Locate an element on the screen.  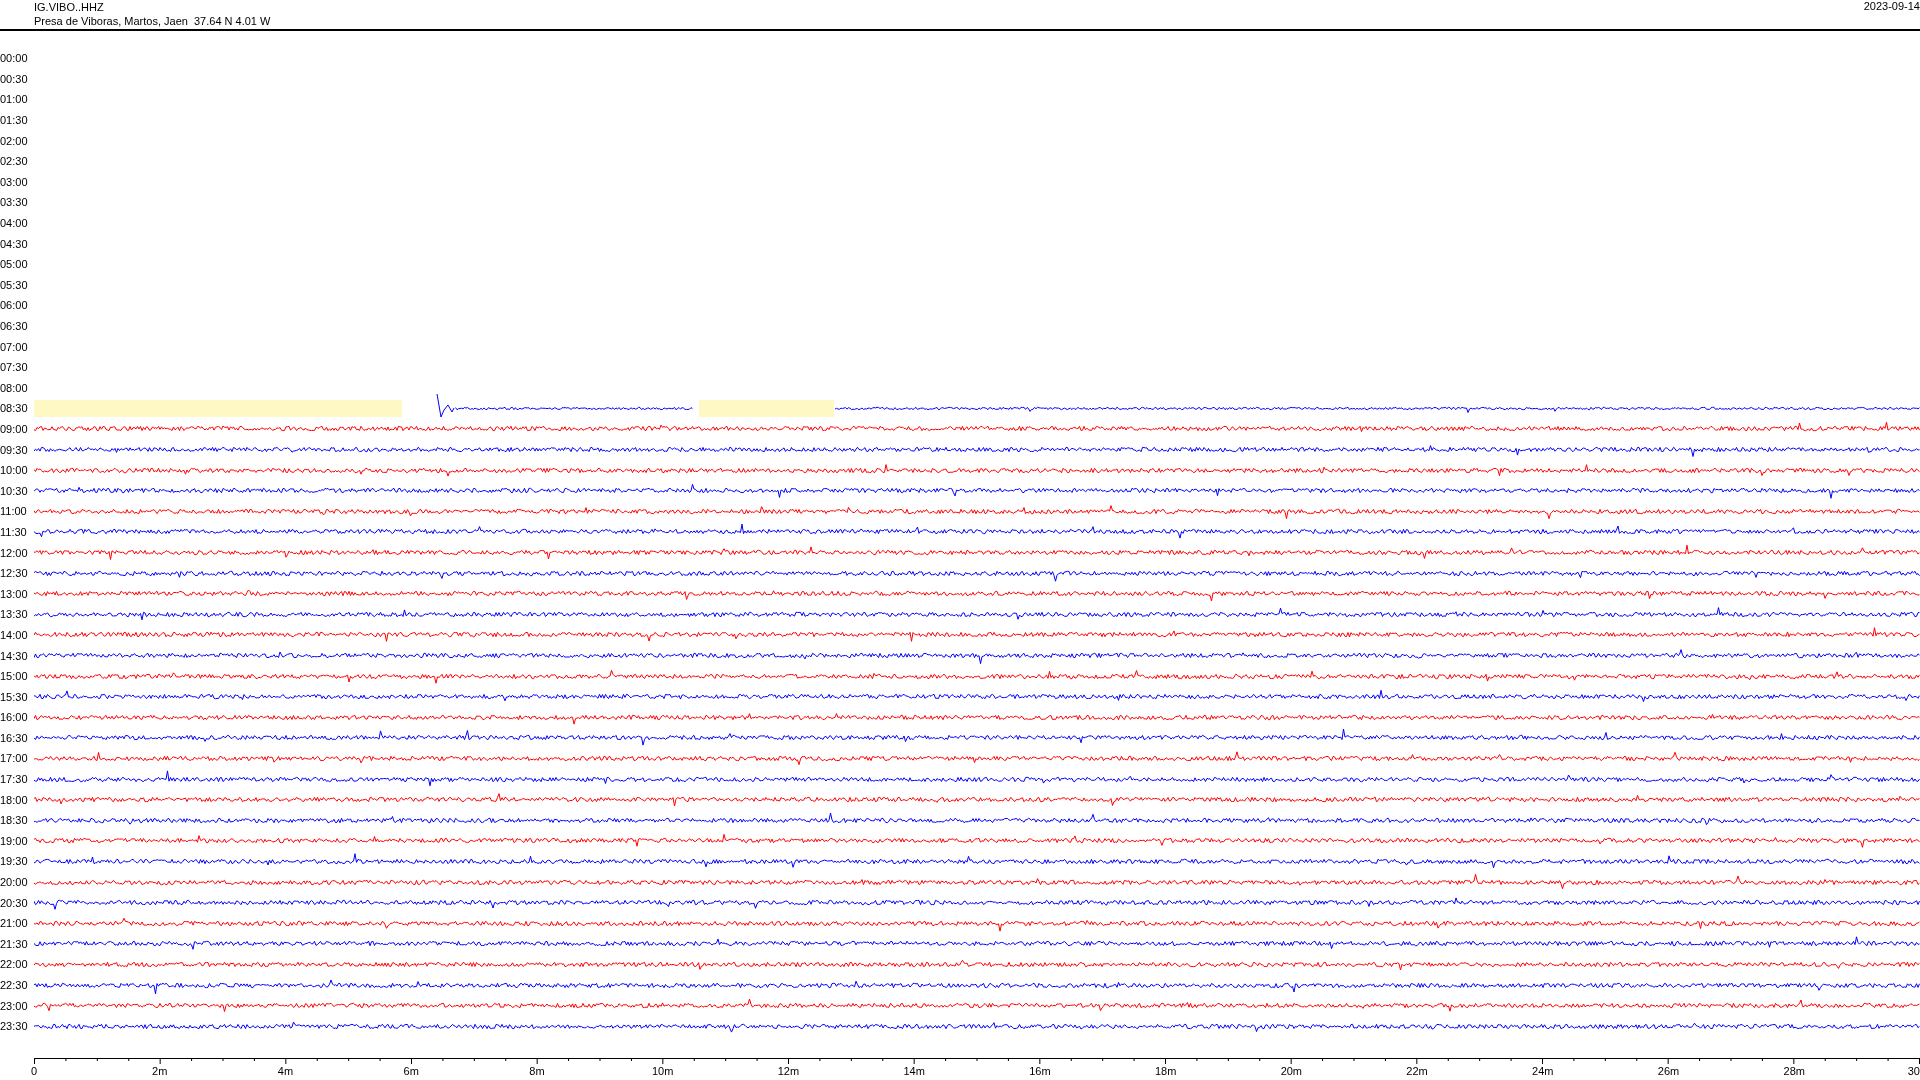
time-label: 21:30 is located at coordinates (14, 943).